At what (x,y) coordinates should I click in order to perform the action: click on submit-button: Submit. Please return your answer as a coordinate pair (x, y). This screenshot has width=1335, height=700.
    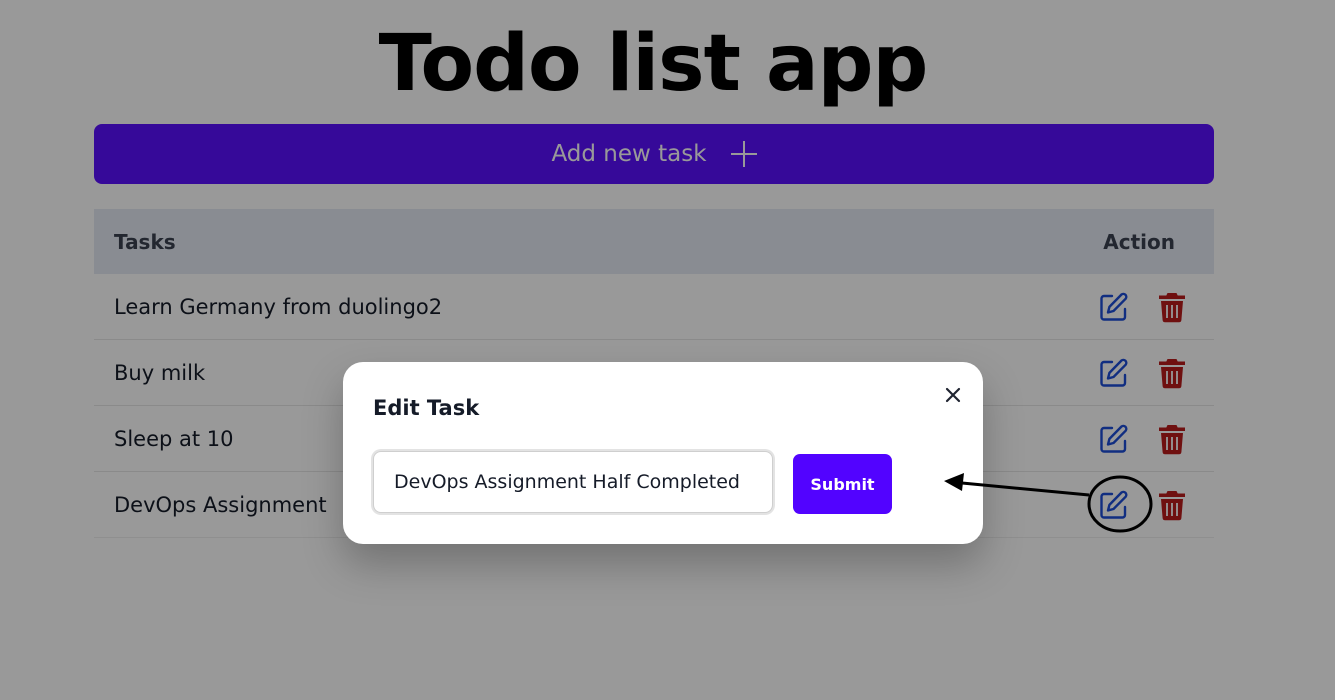
    Looking at the image, I should click on (842, 484).